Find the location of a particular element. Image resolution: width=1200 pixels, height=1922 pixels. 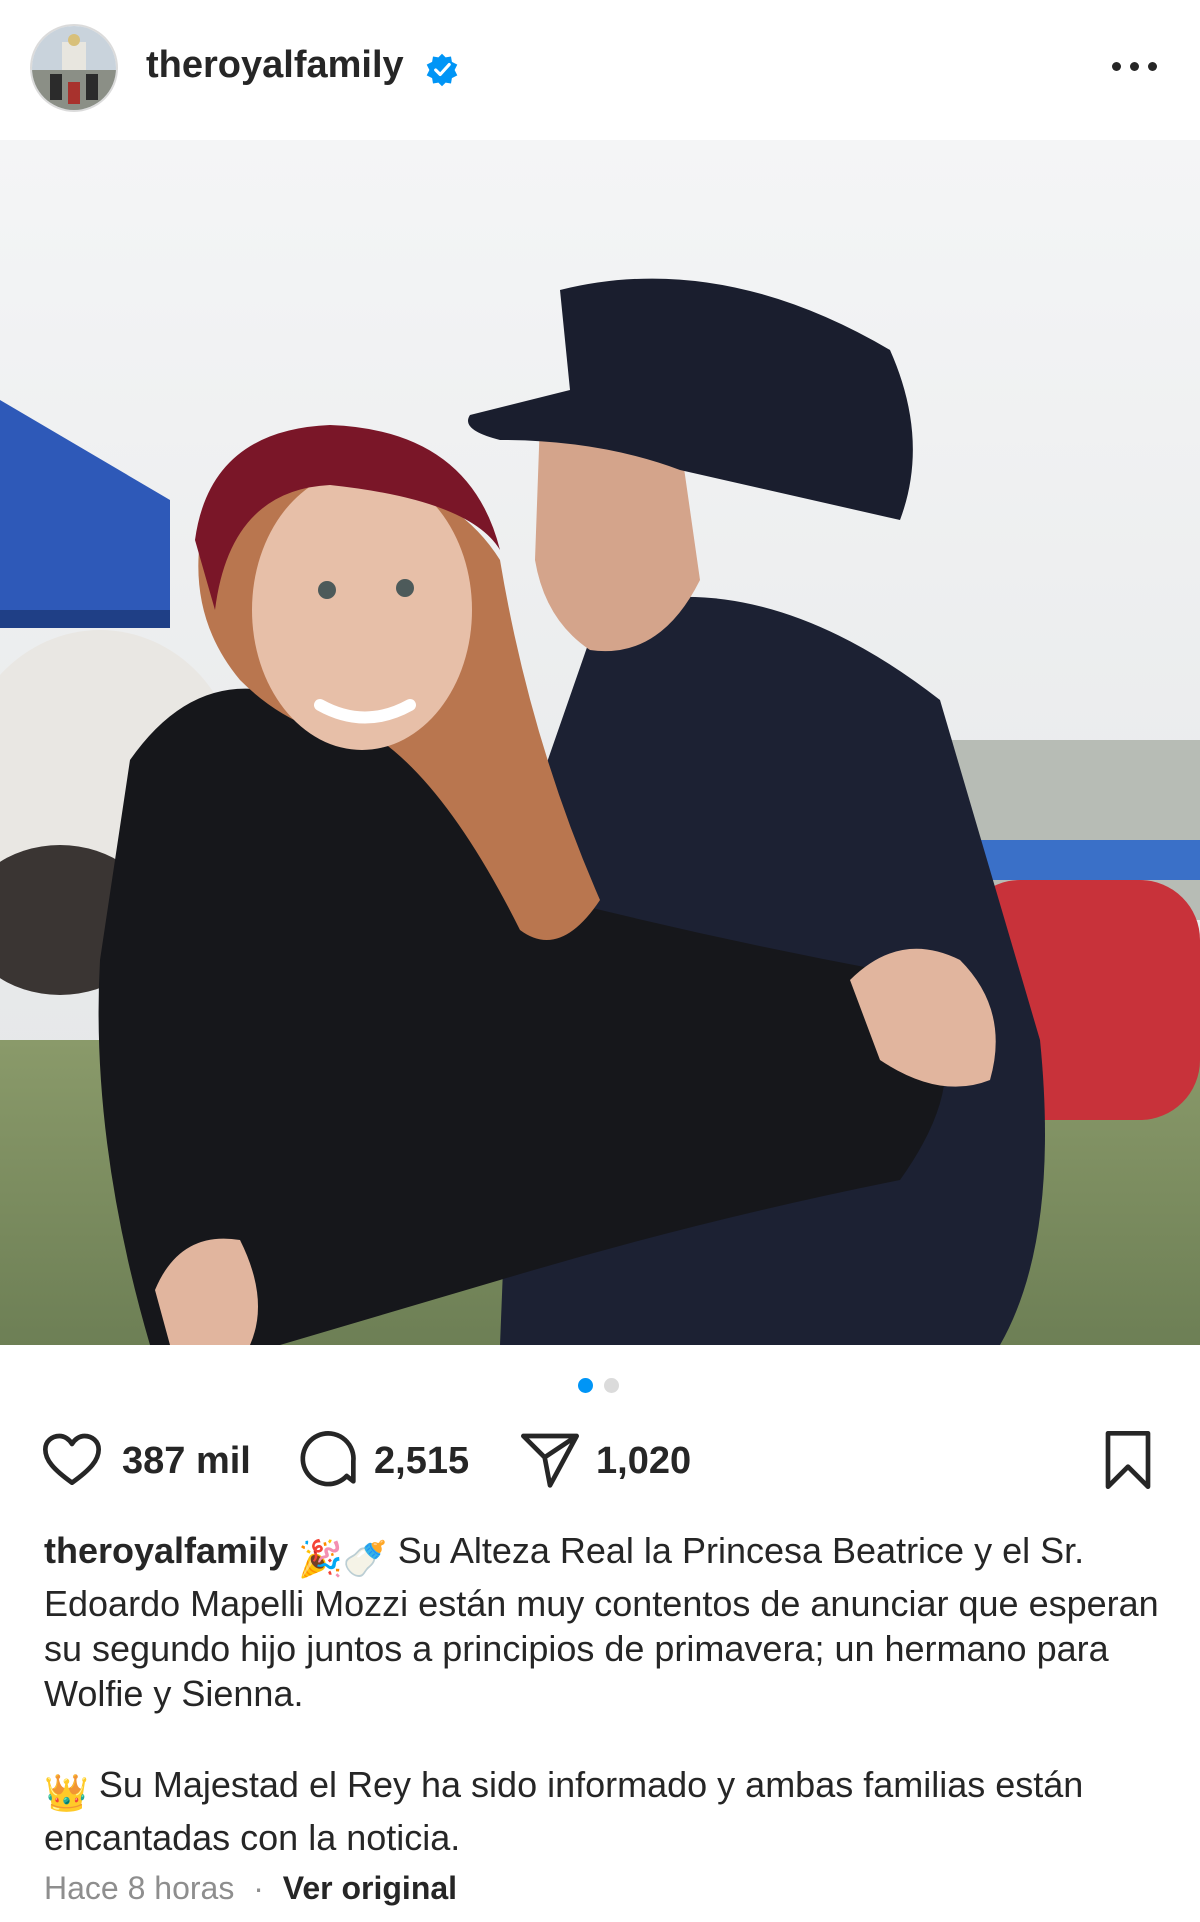

verified-badge-icon is located at coordinates (442, 70).